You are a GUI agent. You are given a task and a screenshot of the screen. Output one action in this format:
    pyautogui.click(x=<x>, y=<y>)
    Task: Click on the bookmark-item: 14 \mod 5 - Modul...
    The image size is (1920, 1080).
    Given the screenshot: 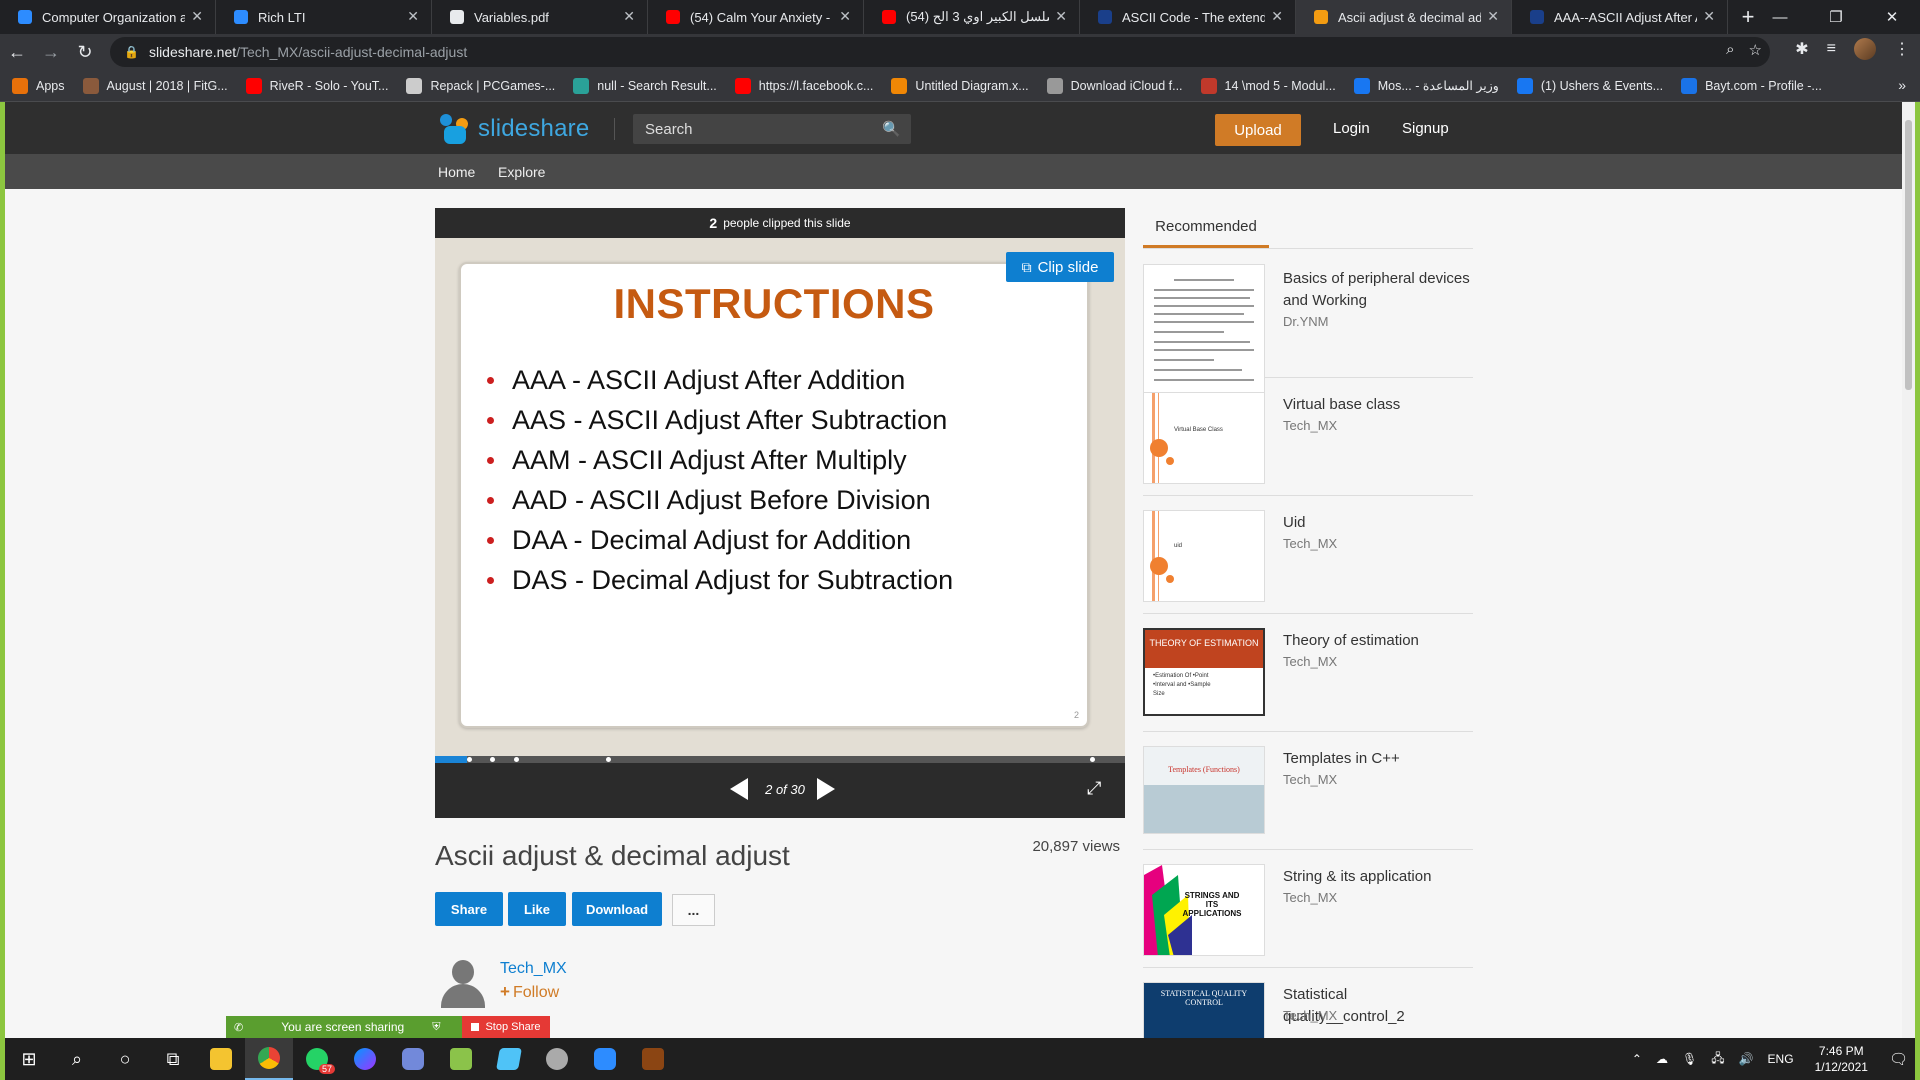 What is the action you would take?
    pyautogui.click(x=1268, y=85)
    